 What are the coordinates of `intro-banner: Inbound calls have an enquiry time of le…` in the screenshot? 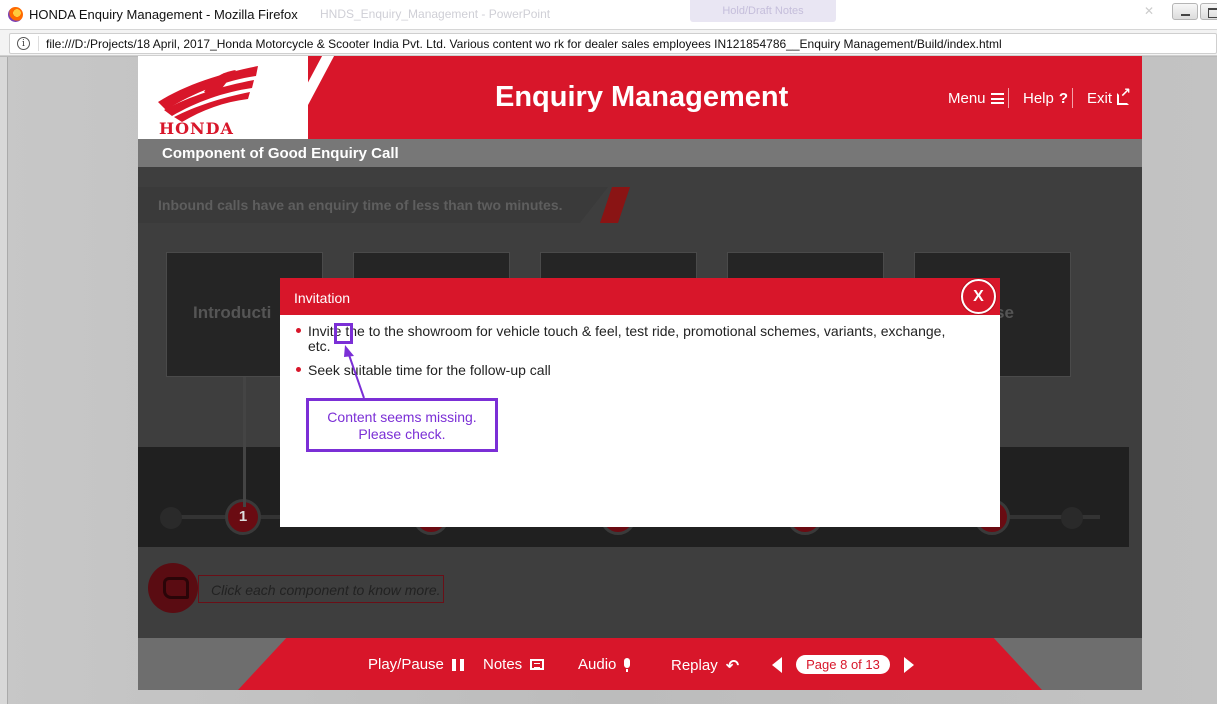 It's located at (373, 205).